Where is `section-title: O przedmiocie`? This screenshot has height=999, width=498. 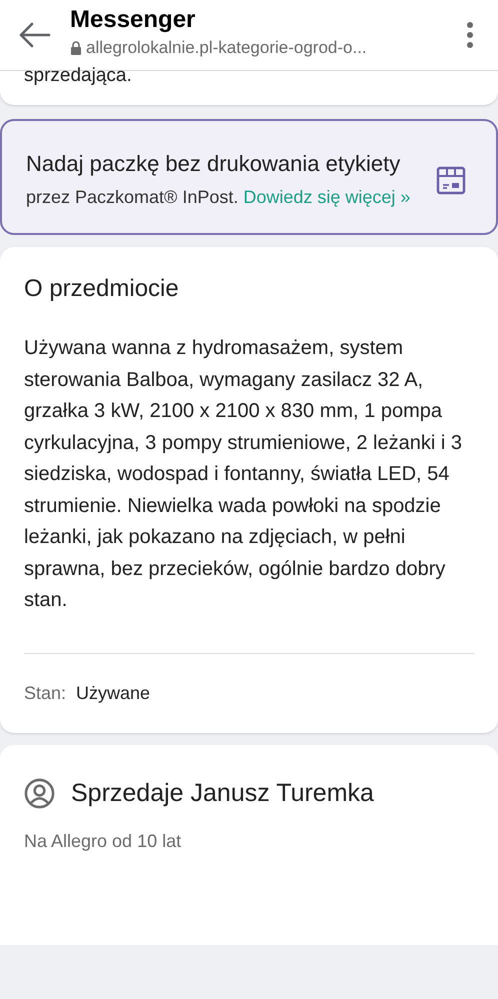 section-title: O przedmiocie is located at coordinates (102, 289).